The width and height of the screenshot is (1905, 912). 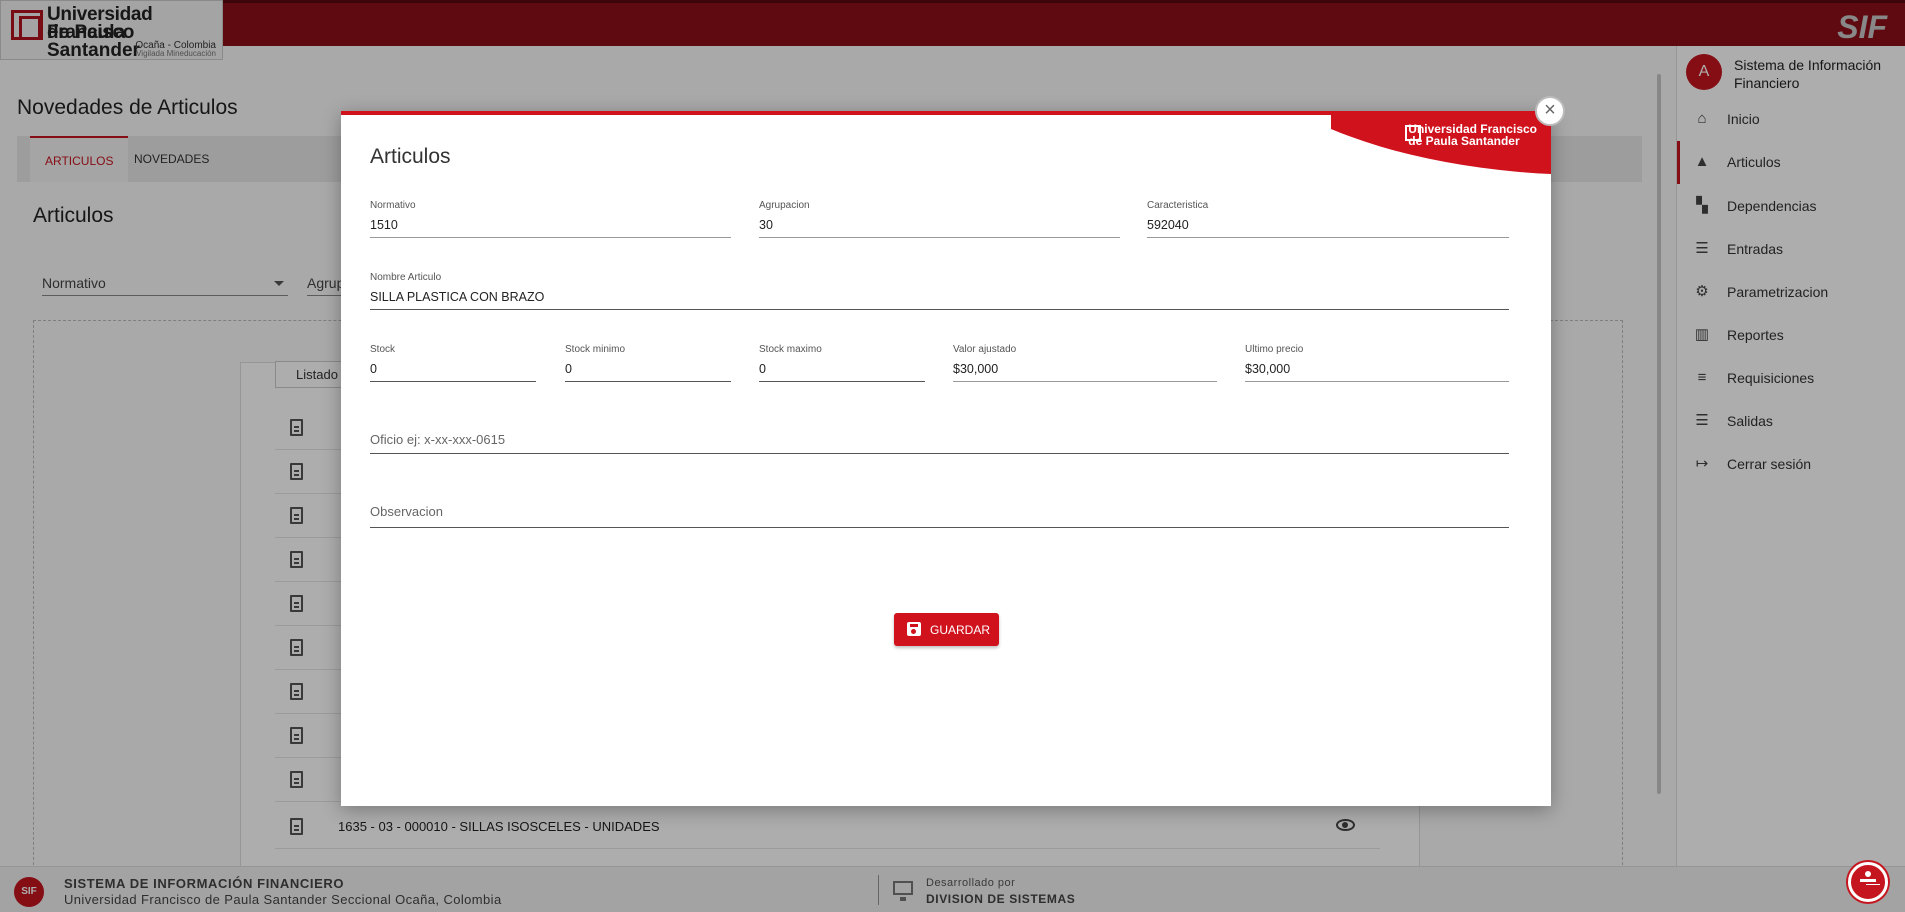 What do you see at coordinates (1085, 363) in the screenshot?
I see `valor-ajustado-field: Valor ajustado $30,000` at bounding box center [1085, 363].